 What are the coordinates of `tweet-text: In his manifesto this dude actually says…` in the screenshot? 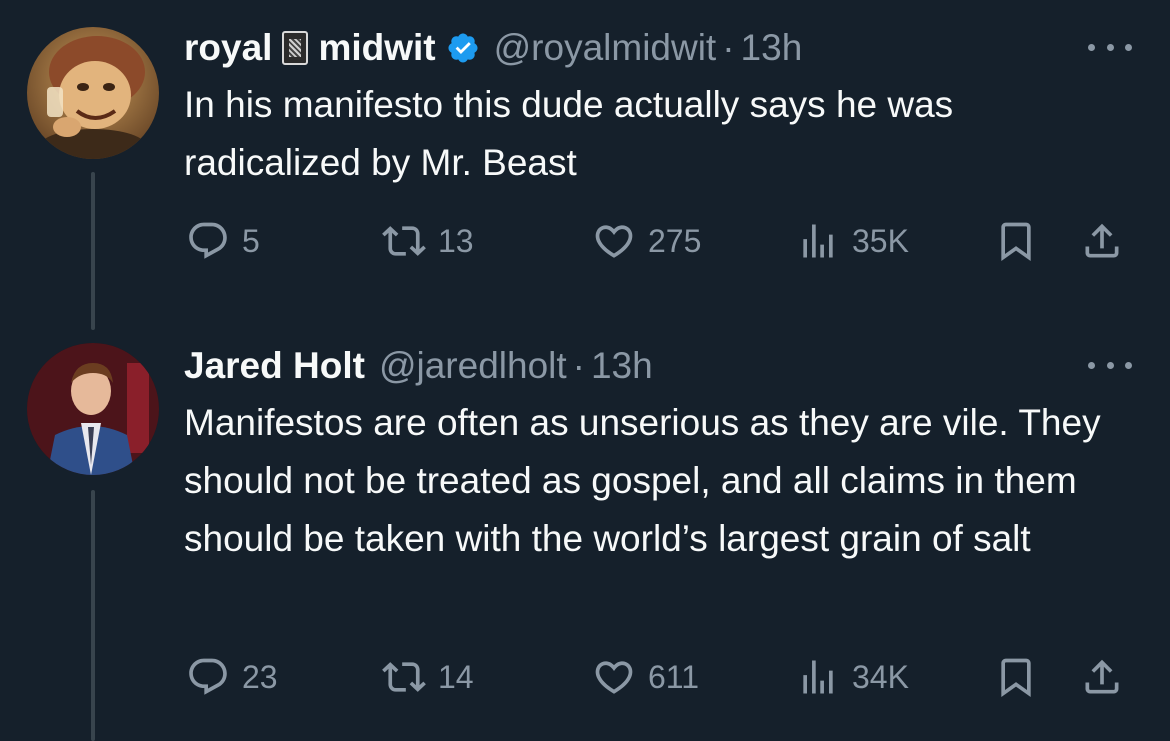 It's located at (569, 133).